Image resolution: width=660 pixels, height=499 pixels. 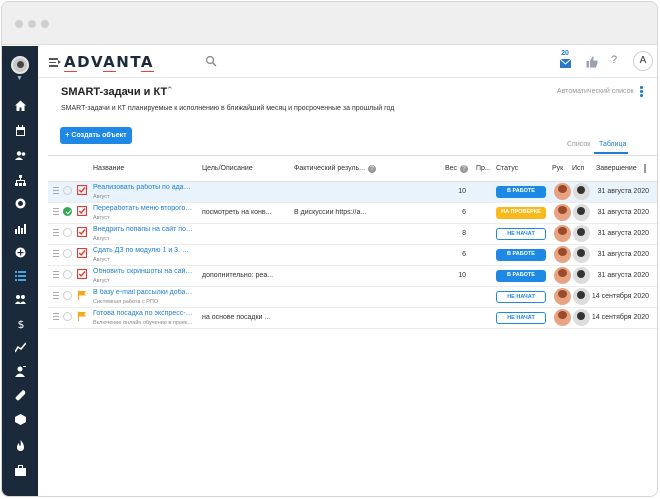 I want to click on col-deadline: Завершение, so click(x=616, y=168).